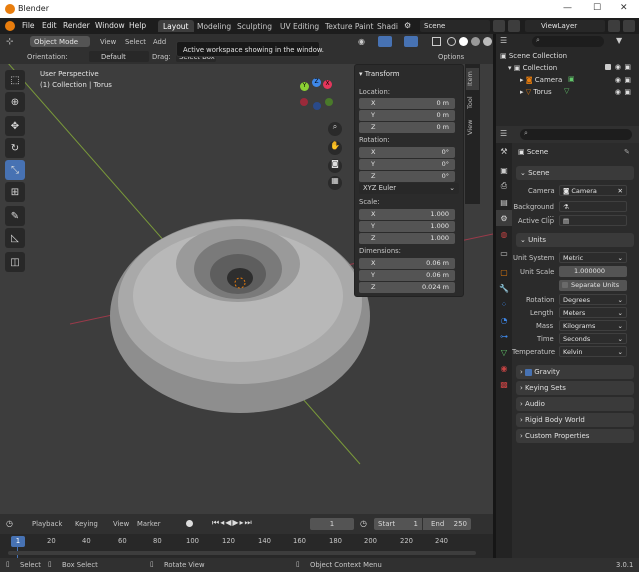 This screenshot has height=572, width=639. What do you see at coordinates (619, 40) in the screenshot?
I see `filter-icon: ▼` at bounding box center [619, 40].